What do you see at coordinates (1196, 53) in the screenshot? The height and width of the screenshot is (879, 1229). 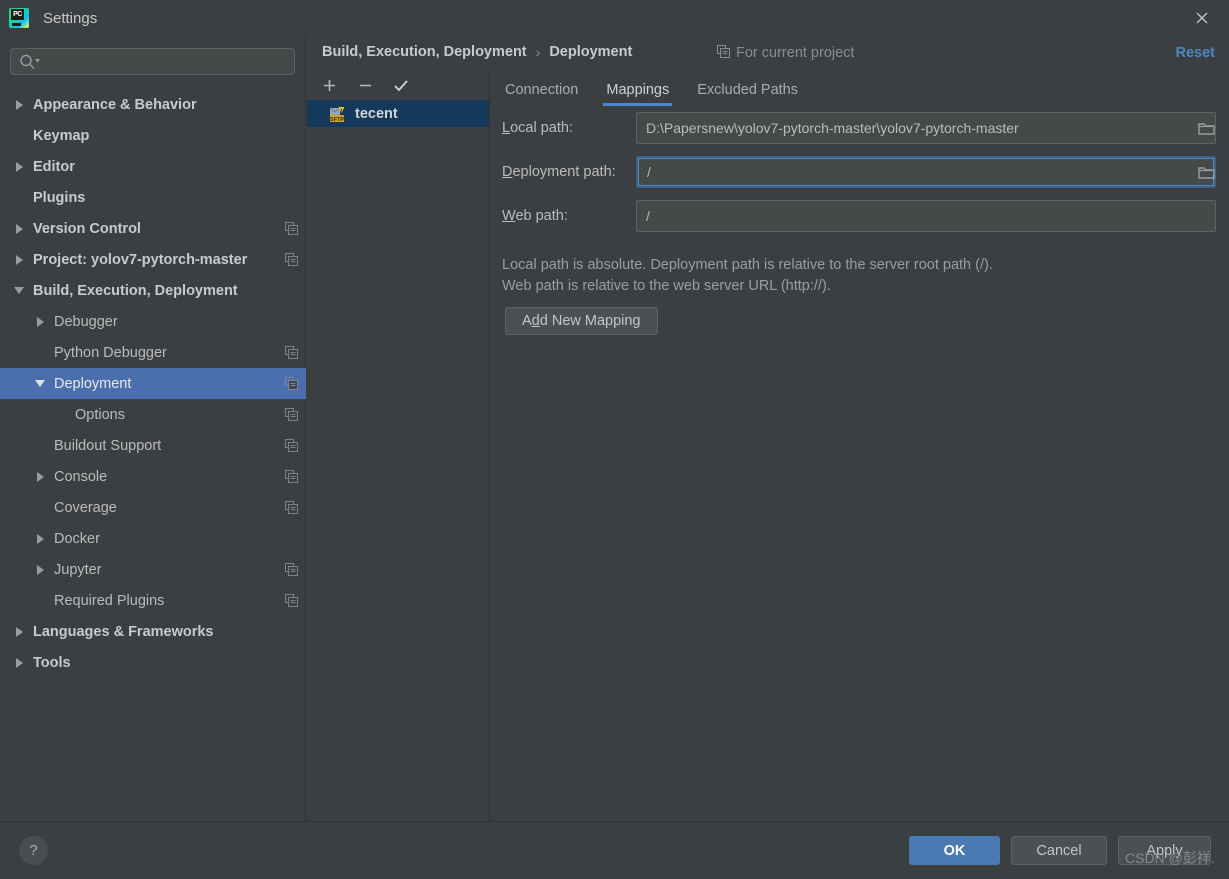 I see `reset-link: Reset` at bounding box center [1196, 53].